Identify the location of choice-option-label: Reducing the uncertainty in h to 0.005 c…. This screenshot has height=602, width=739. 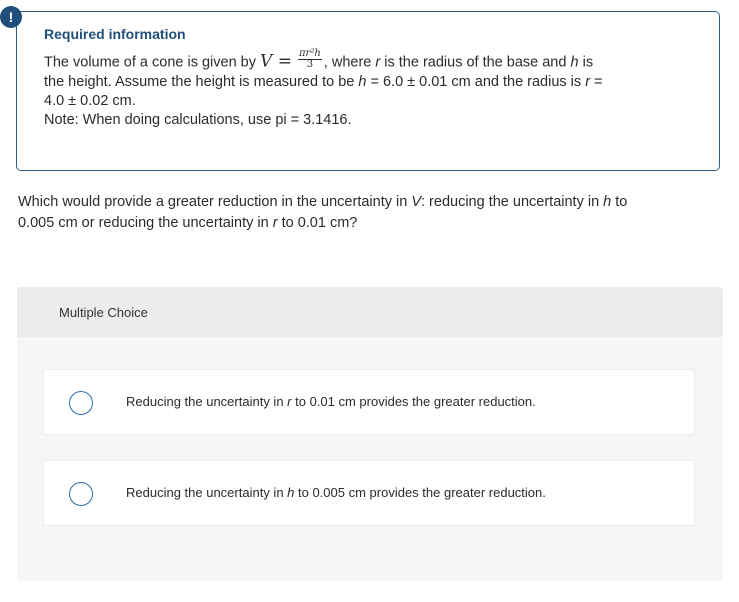
(336, 492).